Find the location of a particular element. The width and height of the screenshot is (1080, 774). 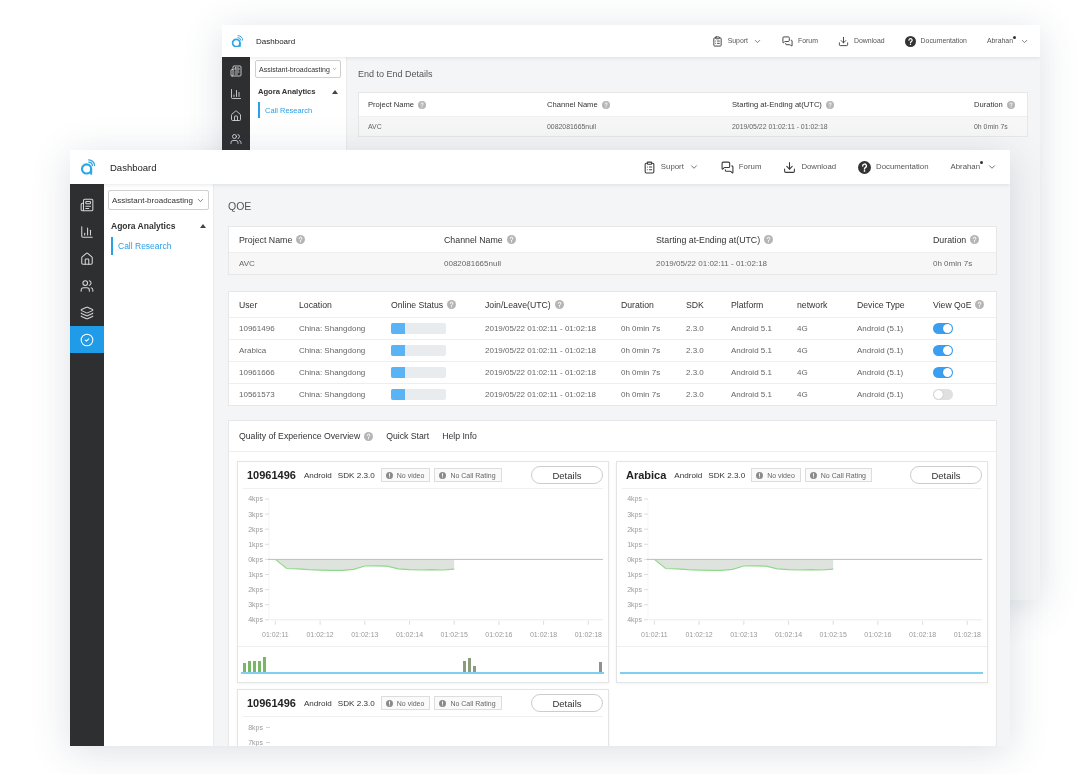

project-select: Assistant-broadcasting is located at coordinates (158, 200).